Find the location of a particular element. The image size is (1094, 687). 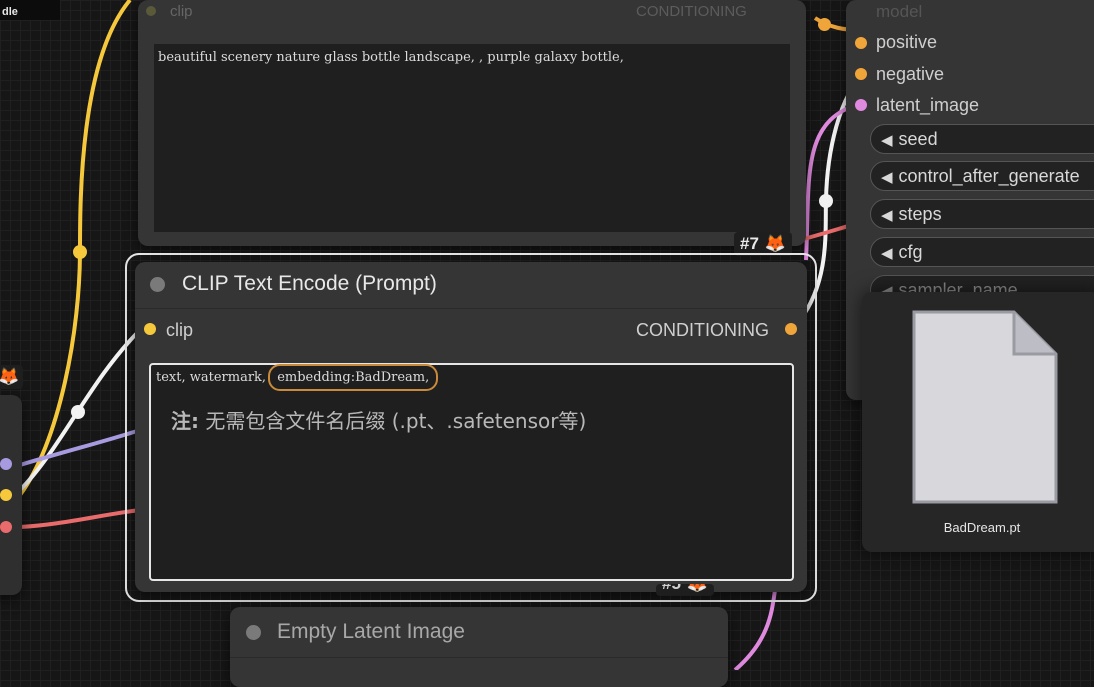

clip-node-header: CLIP Text Encode (Prompt) is located at coordinates (471, 285).